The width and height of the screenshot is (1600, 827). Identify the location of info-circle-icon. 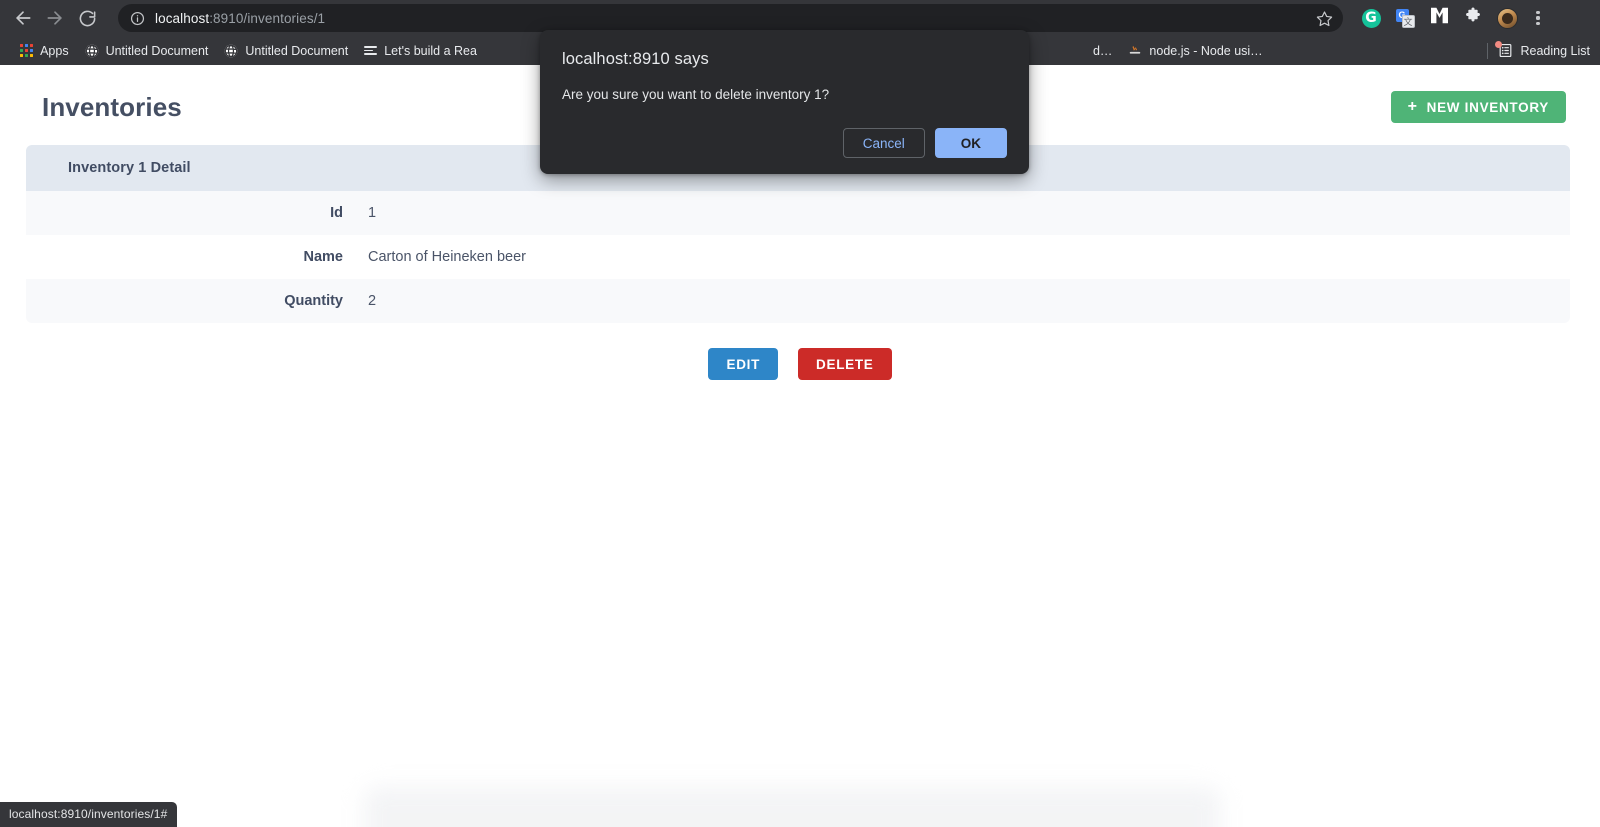
(137, 18).